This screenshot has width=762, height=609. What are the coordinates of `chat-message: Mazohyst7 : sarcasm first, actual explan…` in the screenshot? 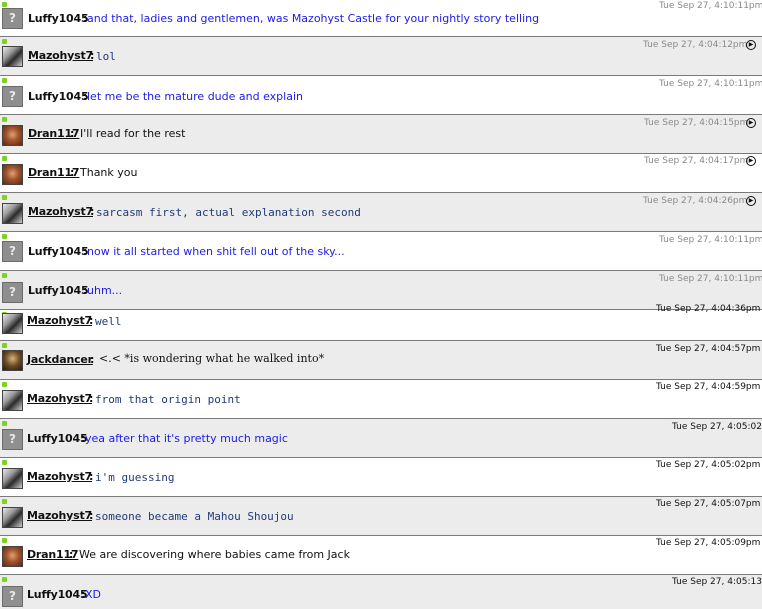 It's located at (381, 212).